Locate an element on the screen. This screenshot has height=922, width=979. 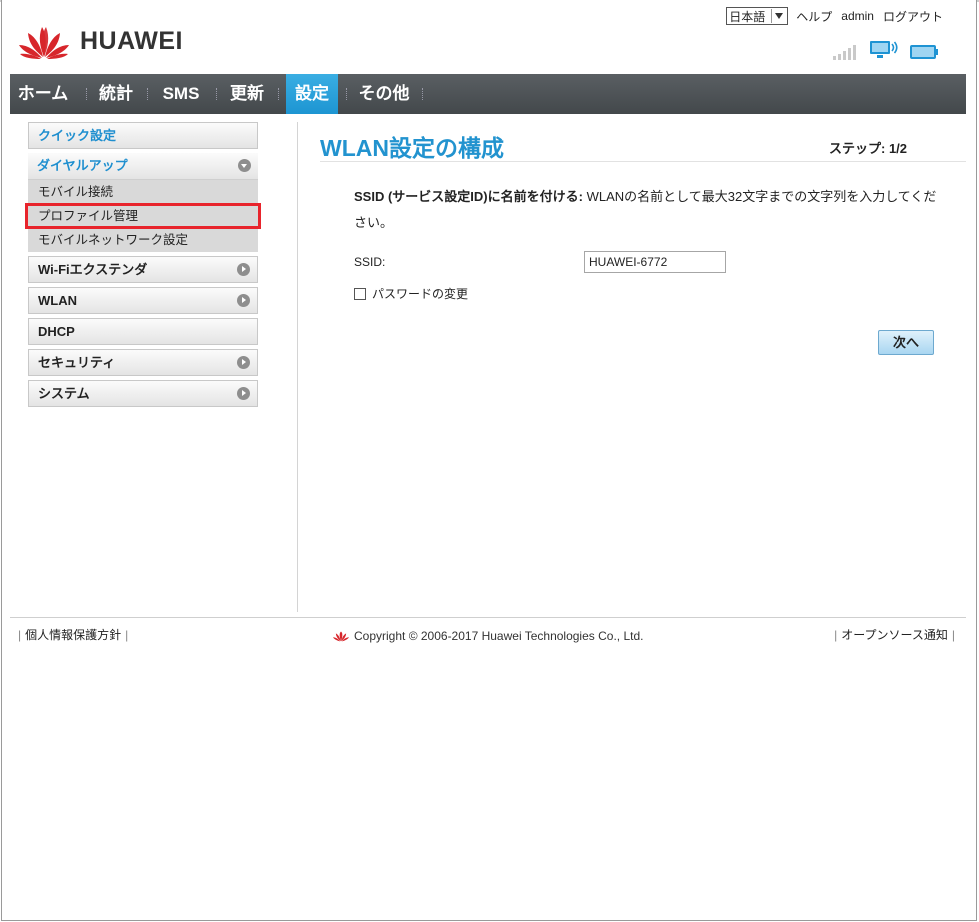
sidebar-item-system: システム is located at coordinates (143, 393).